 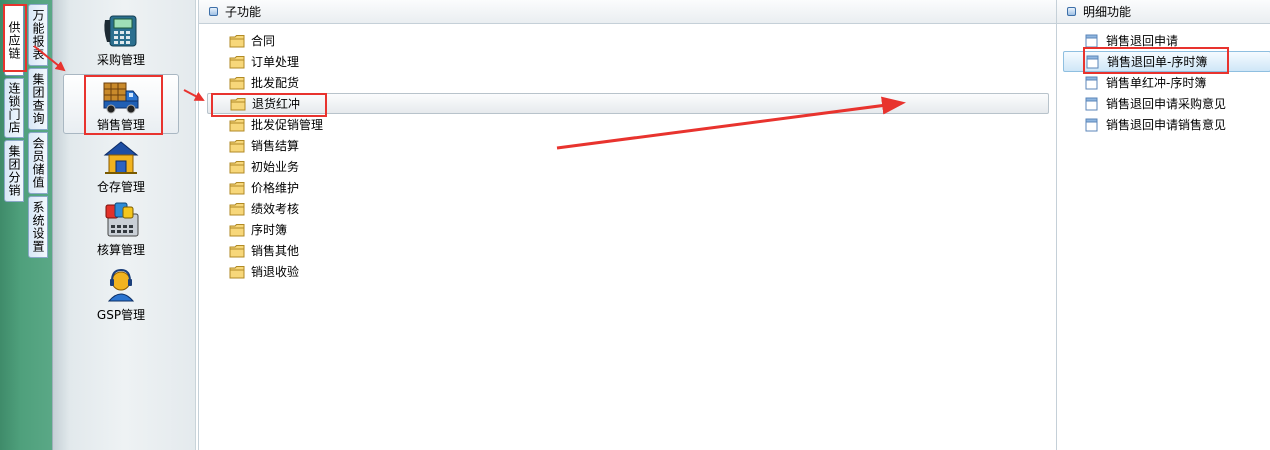 I want to click on vtab-system-settings: 系统设置, so click(x=38, y=227).